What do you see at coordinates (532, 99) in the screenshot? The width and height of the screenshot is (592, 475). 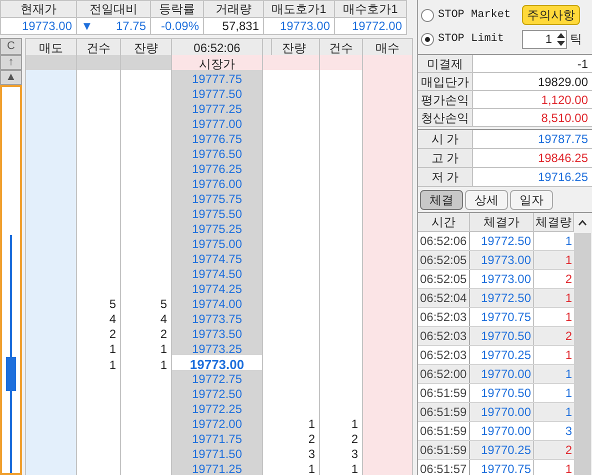 I see `row-value: 1,120.00` at bounding box center [532, 99].